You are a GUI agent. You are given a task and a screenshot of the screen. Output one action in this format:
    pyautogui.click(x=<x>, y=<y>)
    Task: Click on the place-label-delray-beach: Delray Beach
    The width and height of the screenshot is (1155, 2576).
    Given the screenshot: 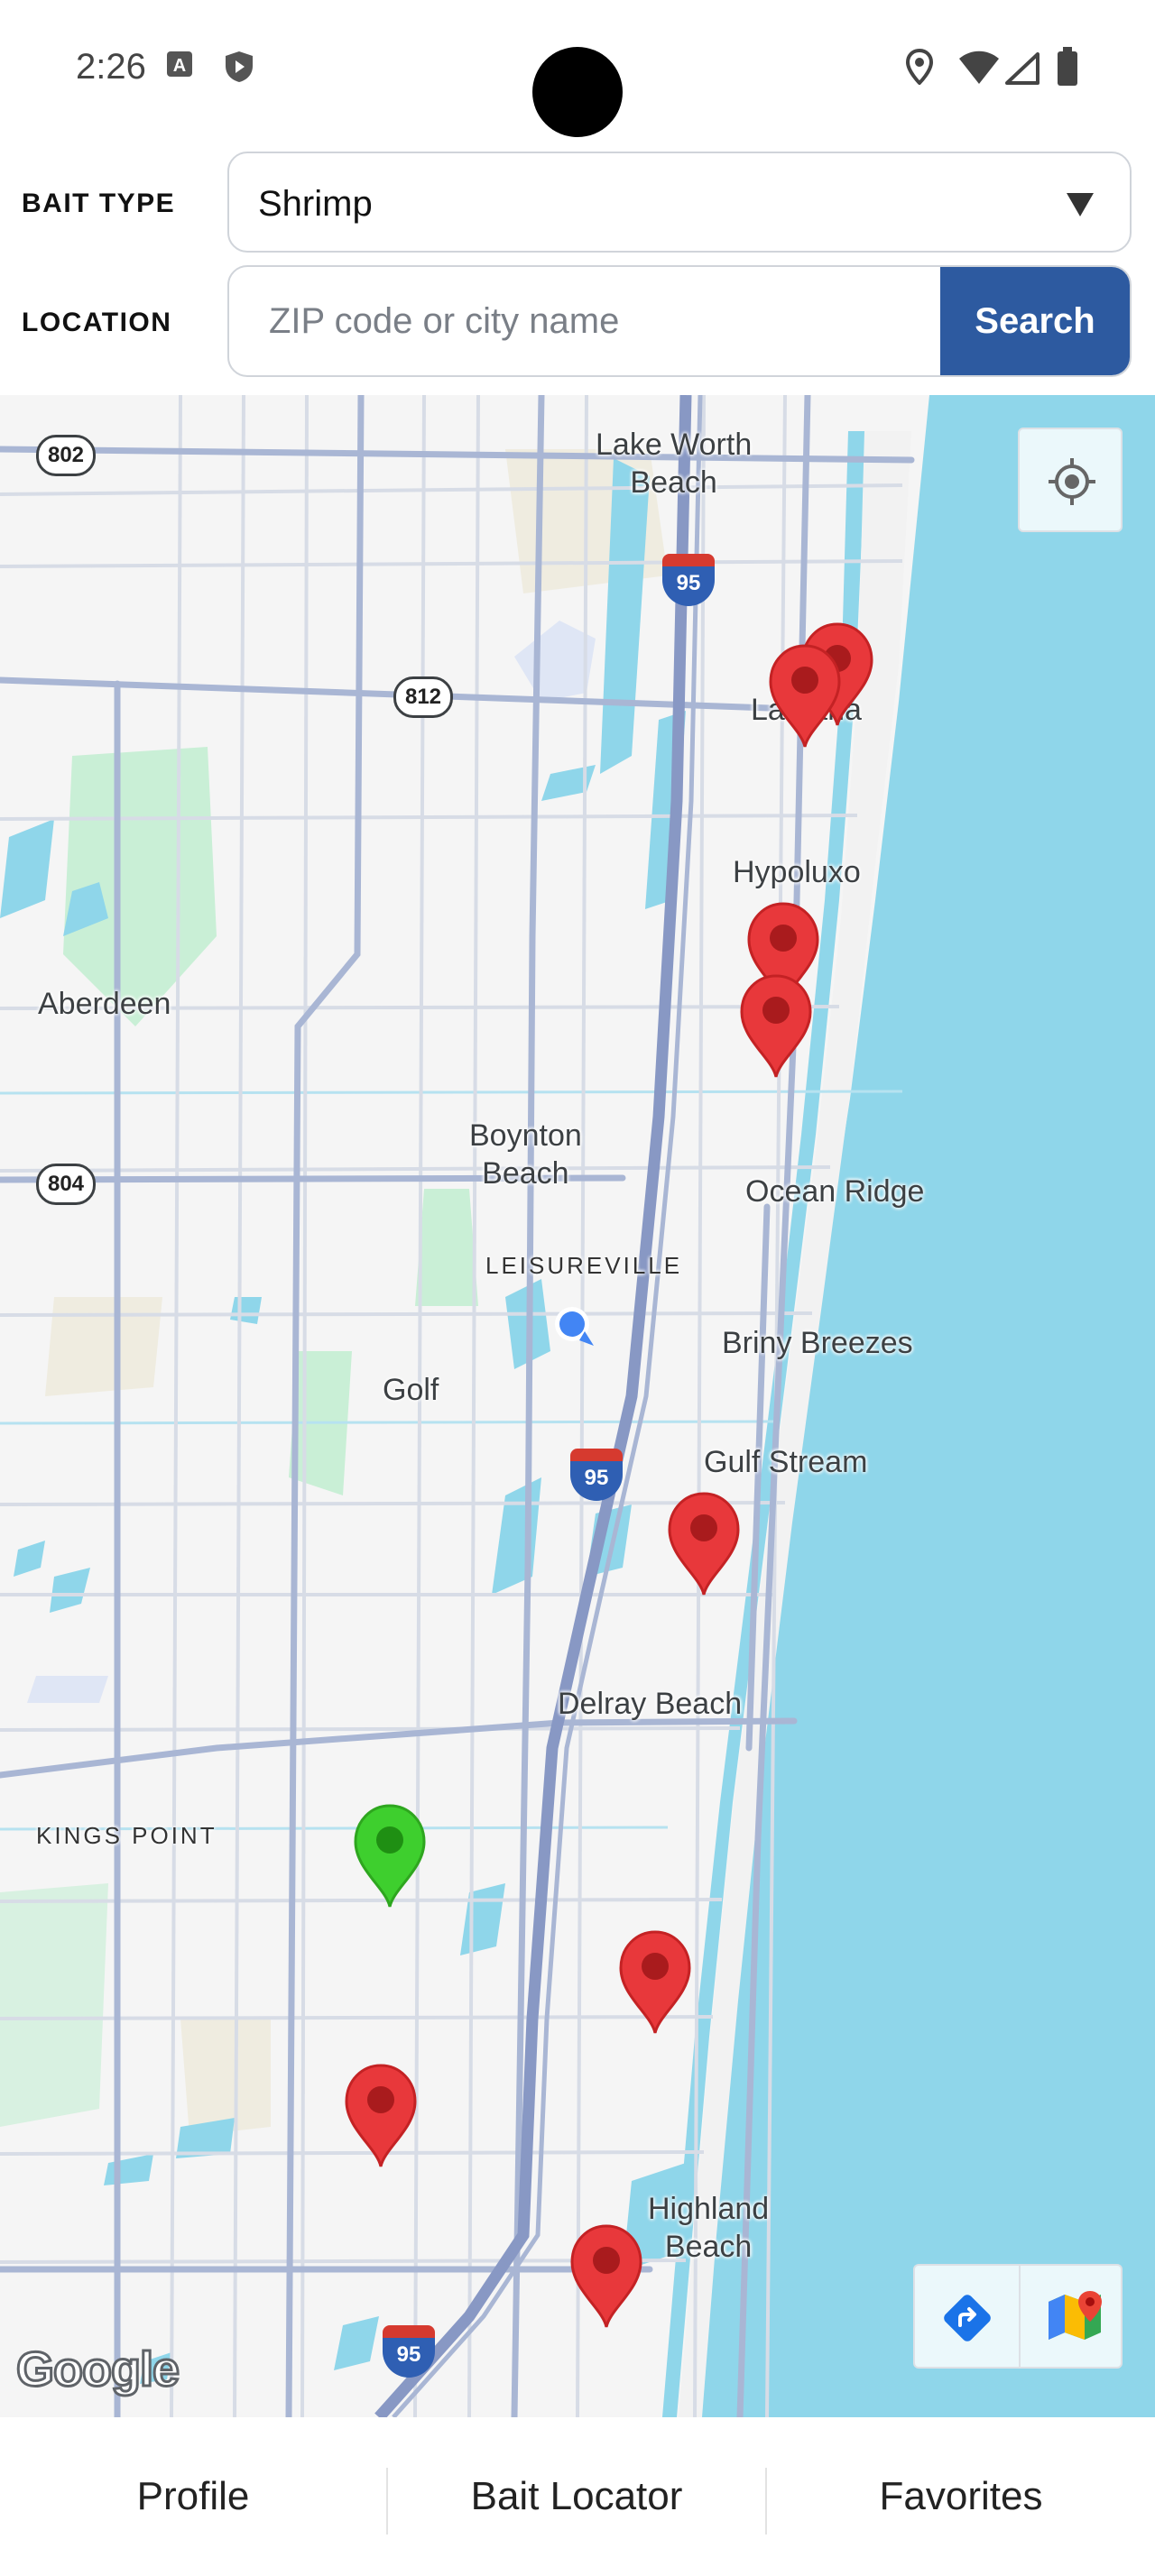 What is the action you would take?
    pyautogui.click(x=650, y=1704)
    